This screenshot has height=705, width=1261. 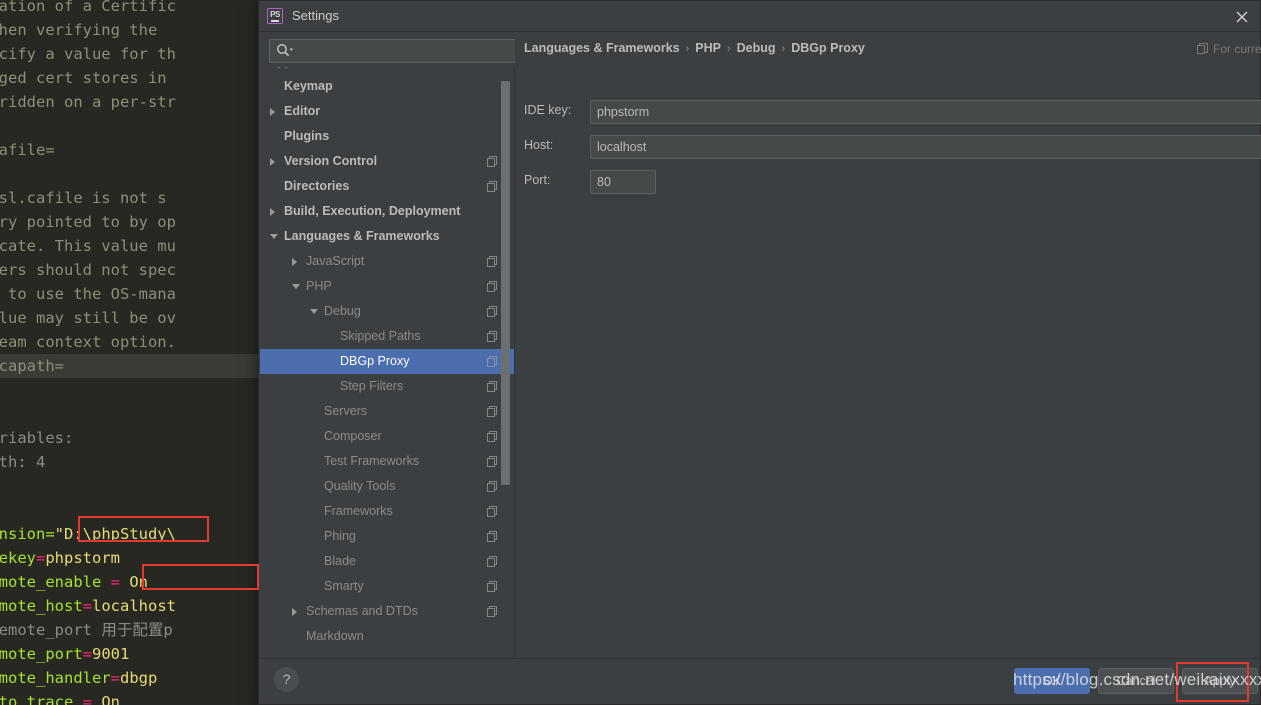 I want to click on help-button: ?, so click(x=286, y=679).